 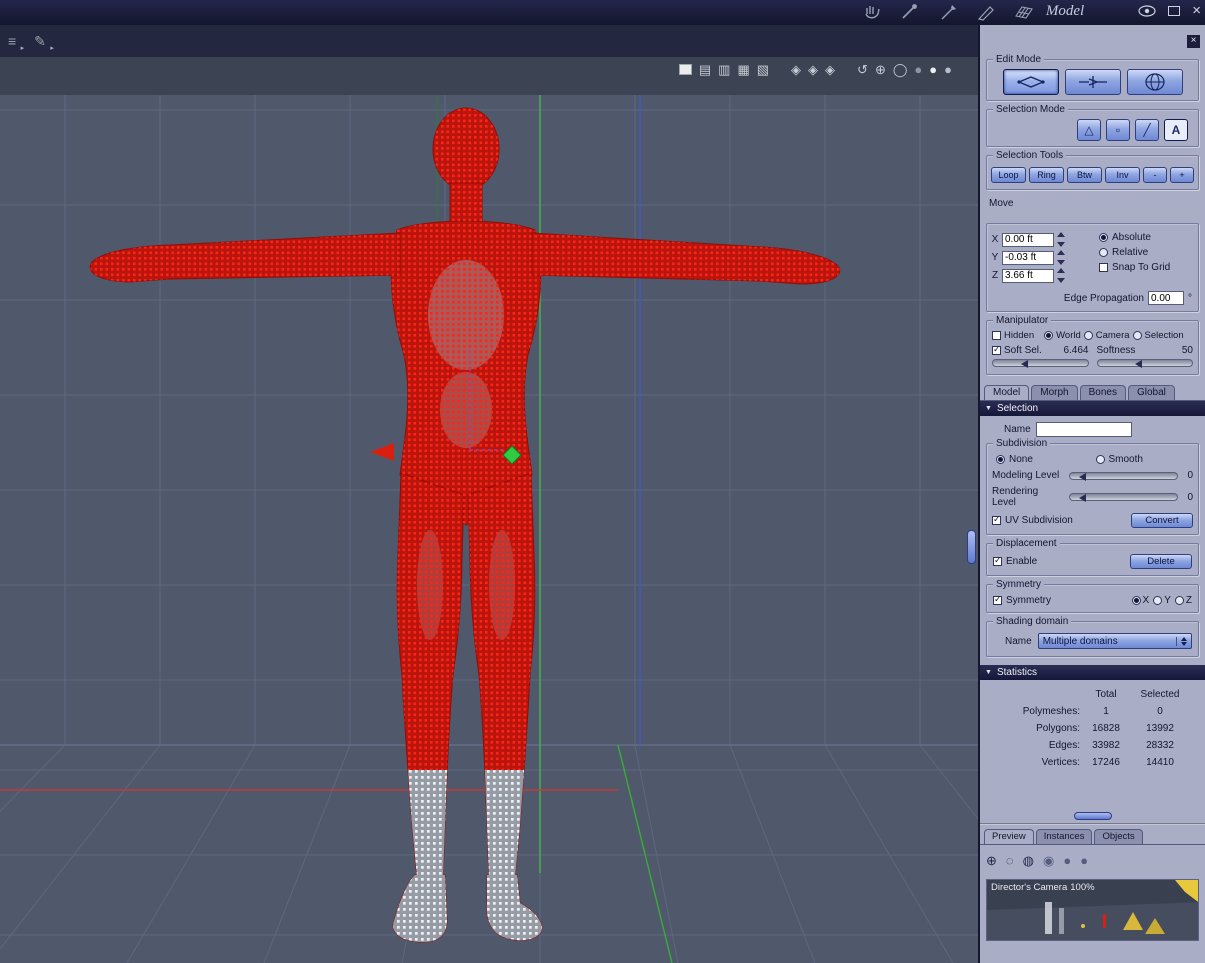 What do you see at coordinates (1089, 130) in the screenshot?
I see `select-face-button: △` at bounding box center [1089, 130].